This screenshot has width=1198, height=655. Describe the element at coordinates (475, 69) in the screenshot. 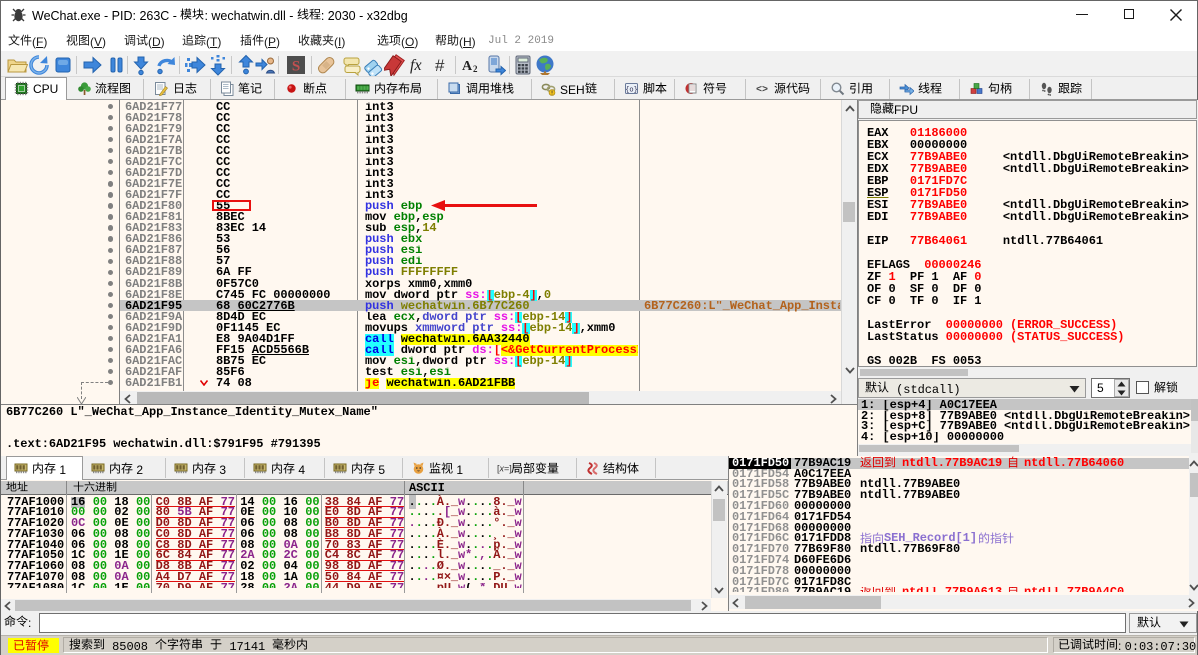

I see `svg-text: 2` at that location.